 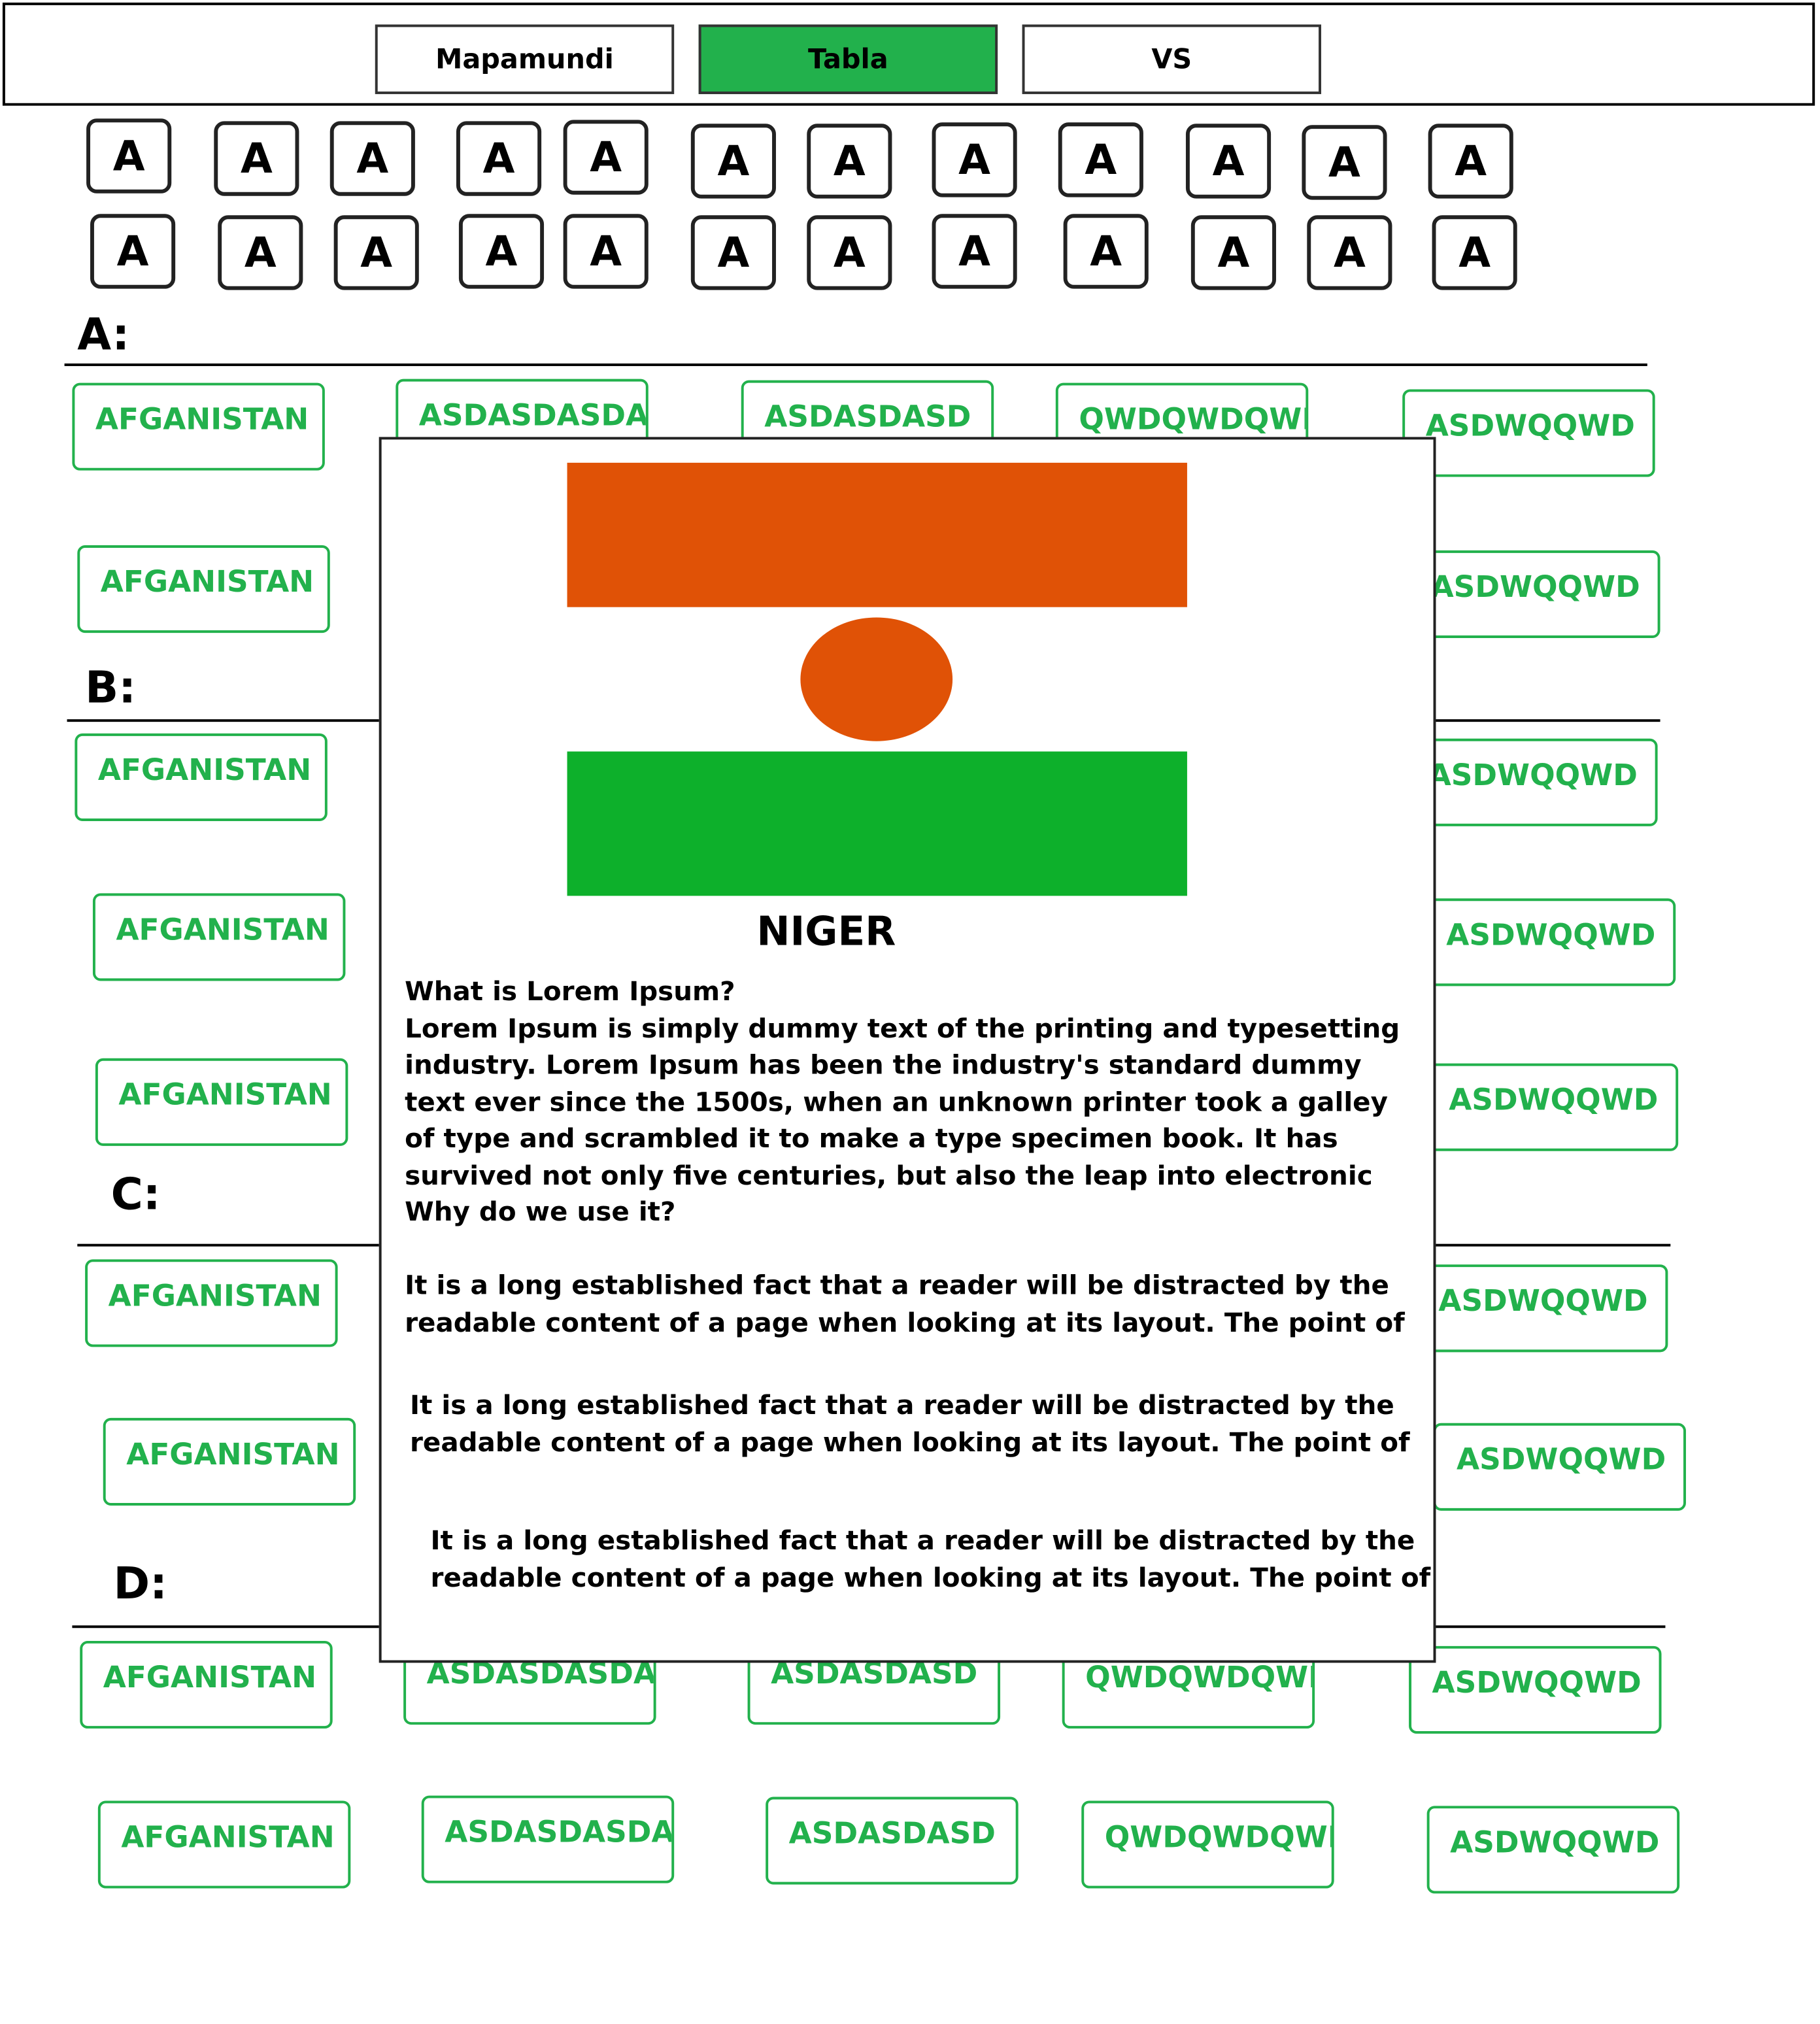 What do you see at coordinates (877, 824) in the screenshot?
I see `flag-stripe-bottom` at bounding box center [877, 824].